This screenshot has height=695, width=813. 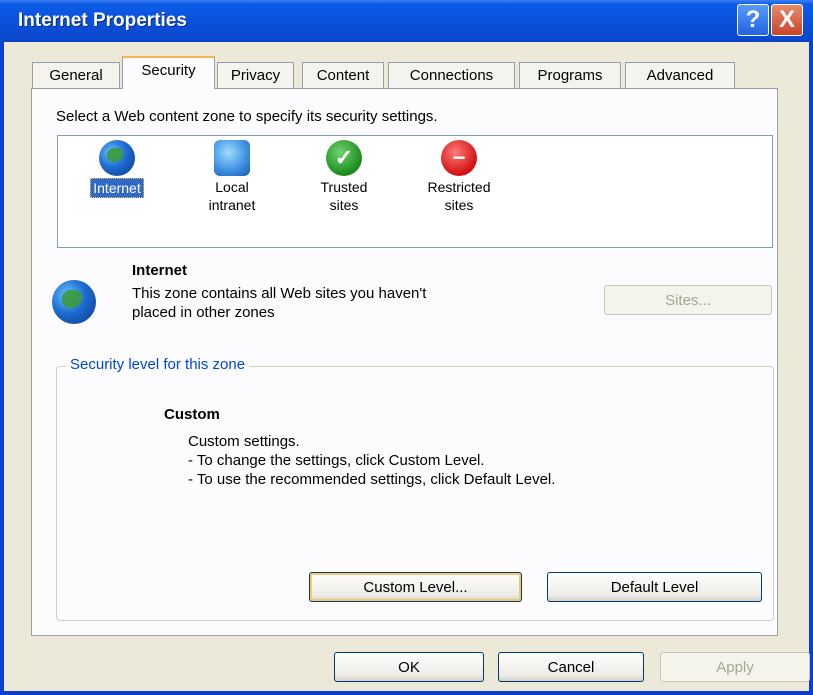 I want to click on tab-general: General, so click(x=76, y=75).